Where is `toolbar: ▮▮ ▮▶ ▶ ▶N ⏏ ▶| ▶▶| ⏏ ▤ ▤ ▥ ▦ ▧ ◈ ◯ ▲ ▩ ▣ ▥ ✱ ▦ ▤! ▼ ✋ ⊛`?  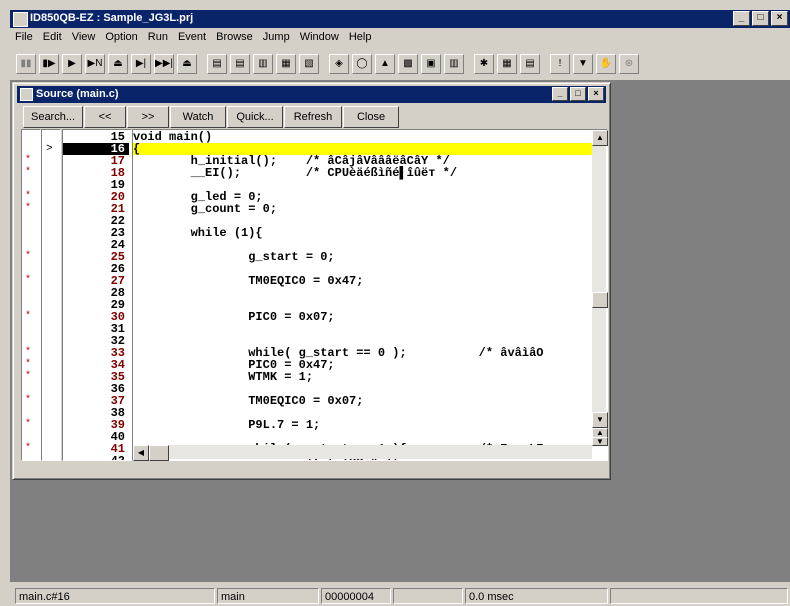
toolbar: ▮▮ ▮▶ ▶ ▶N ⏏ ▶| ▶▶| ⏏ ▤ ▤ ▥ ▦ ▧ ◈ ◯ ▲ ▩ ▣ ▥ ✱ ▦ ▤! ▼ ✋ ⊛ is located at coordinates (400, 64).